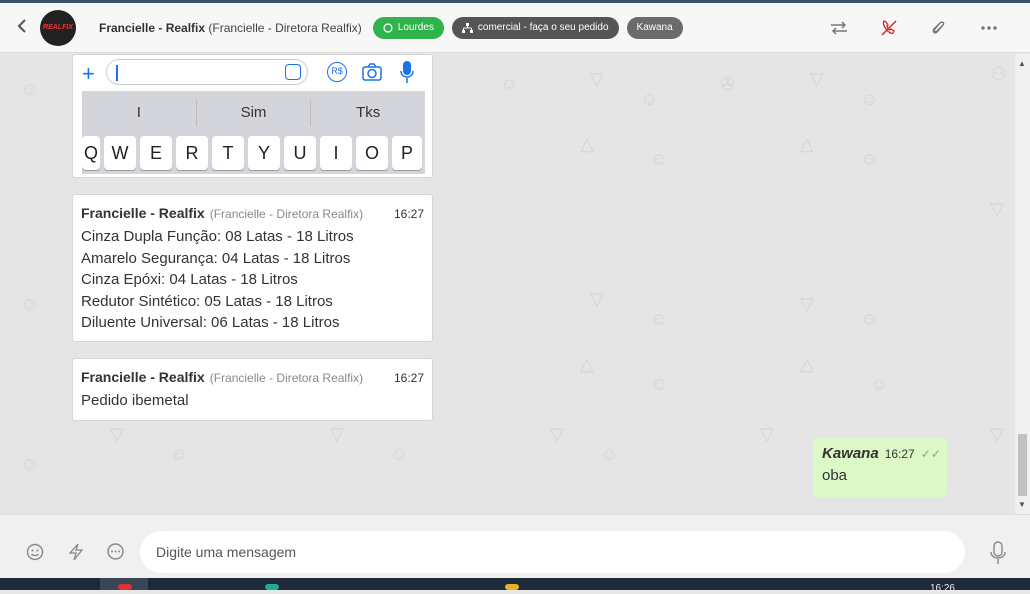  What do you see at coordinates (914, 28) in the screenshot?
I see `header-actions` at bounding box center [914, 28].